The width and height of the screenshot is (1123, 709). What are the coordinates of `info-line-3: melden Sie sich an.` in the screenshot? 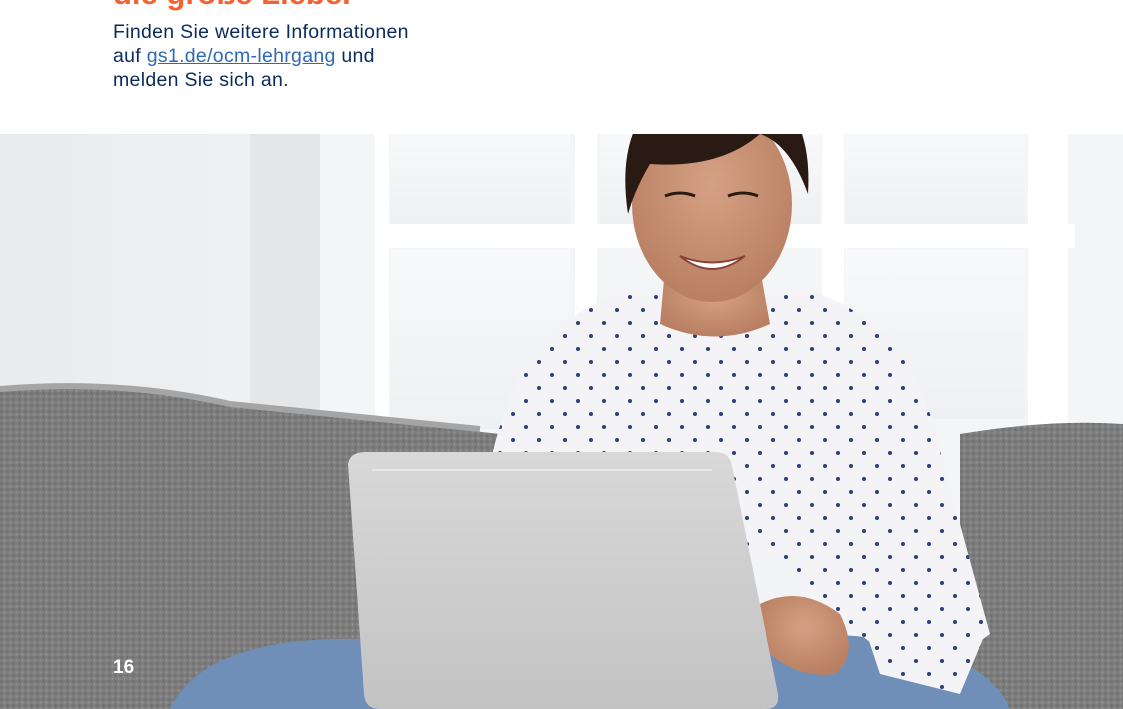 It's located at (201, 80).